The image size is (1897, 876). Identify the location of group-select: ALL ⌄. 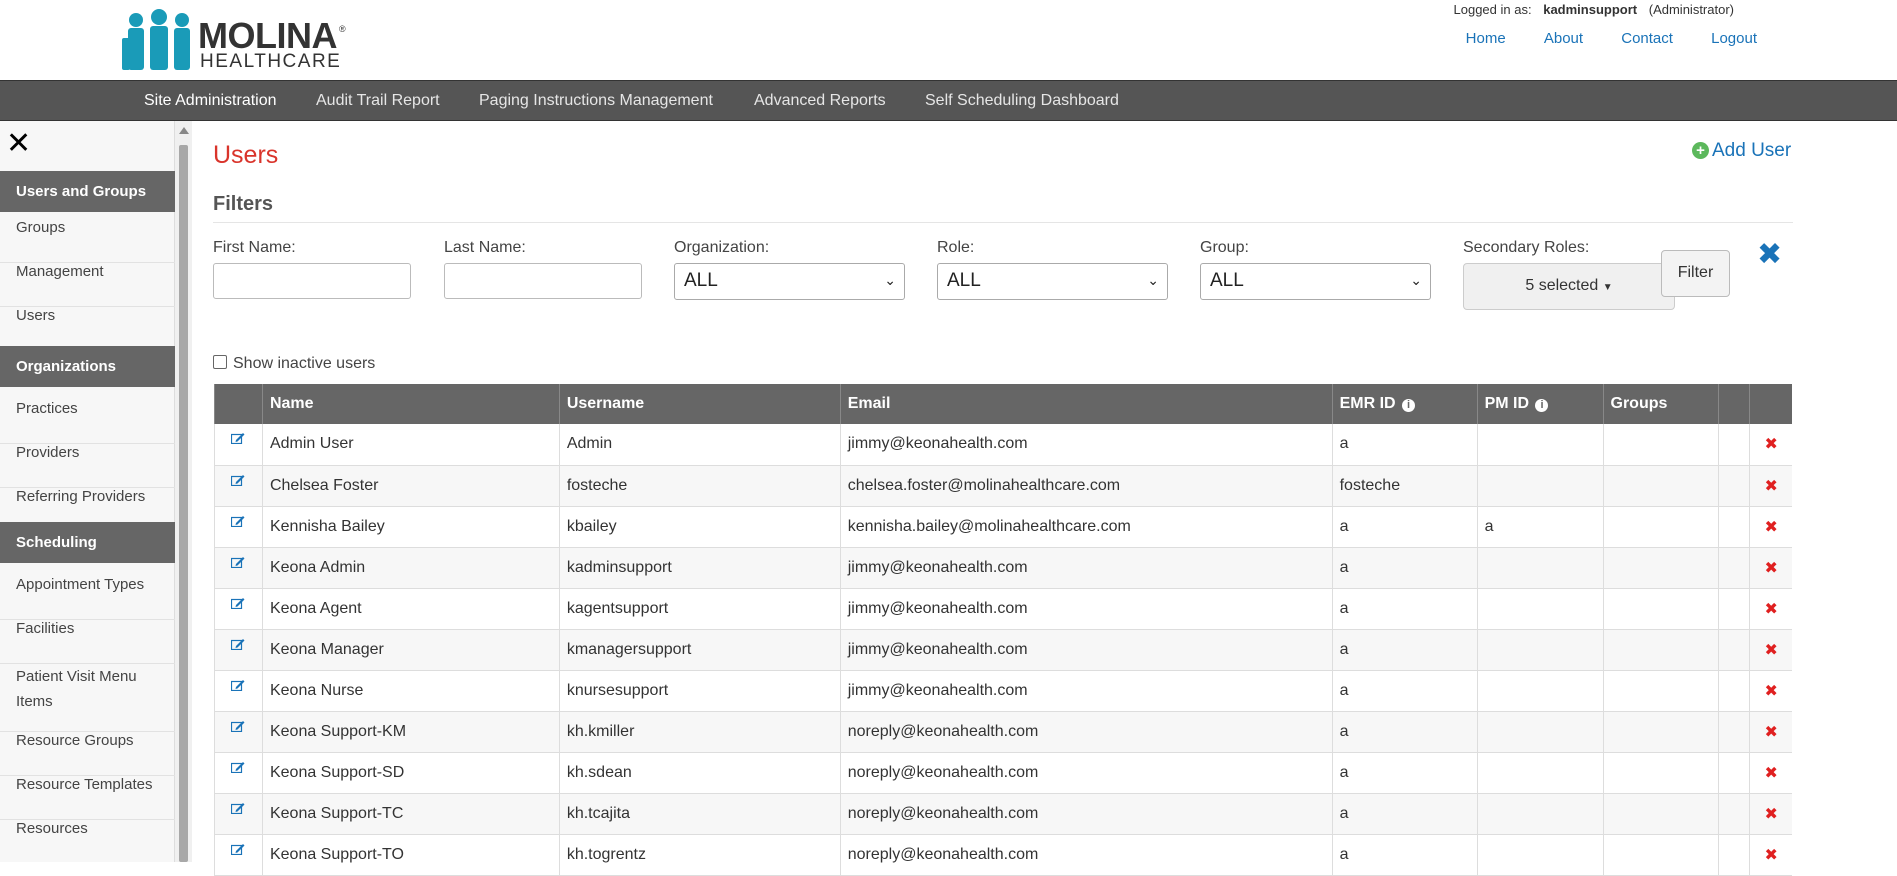
(1315, 281).